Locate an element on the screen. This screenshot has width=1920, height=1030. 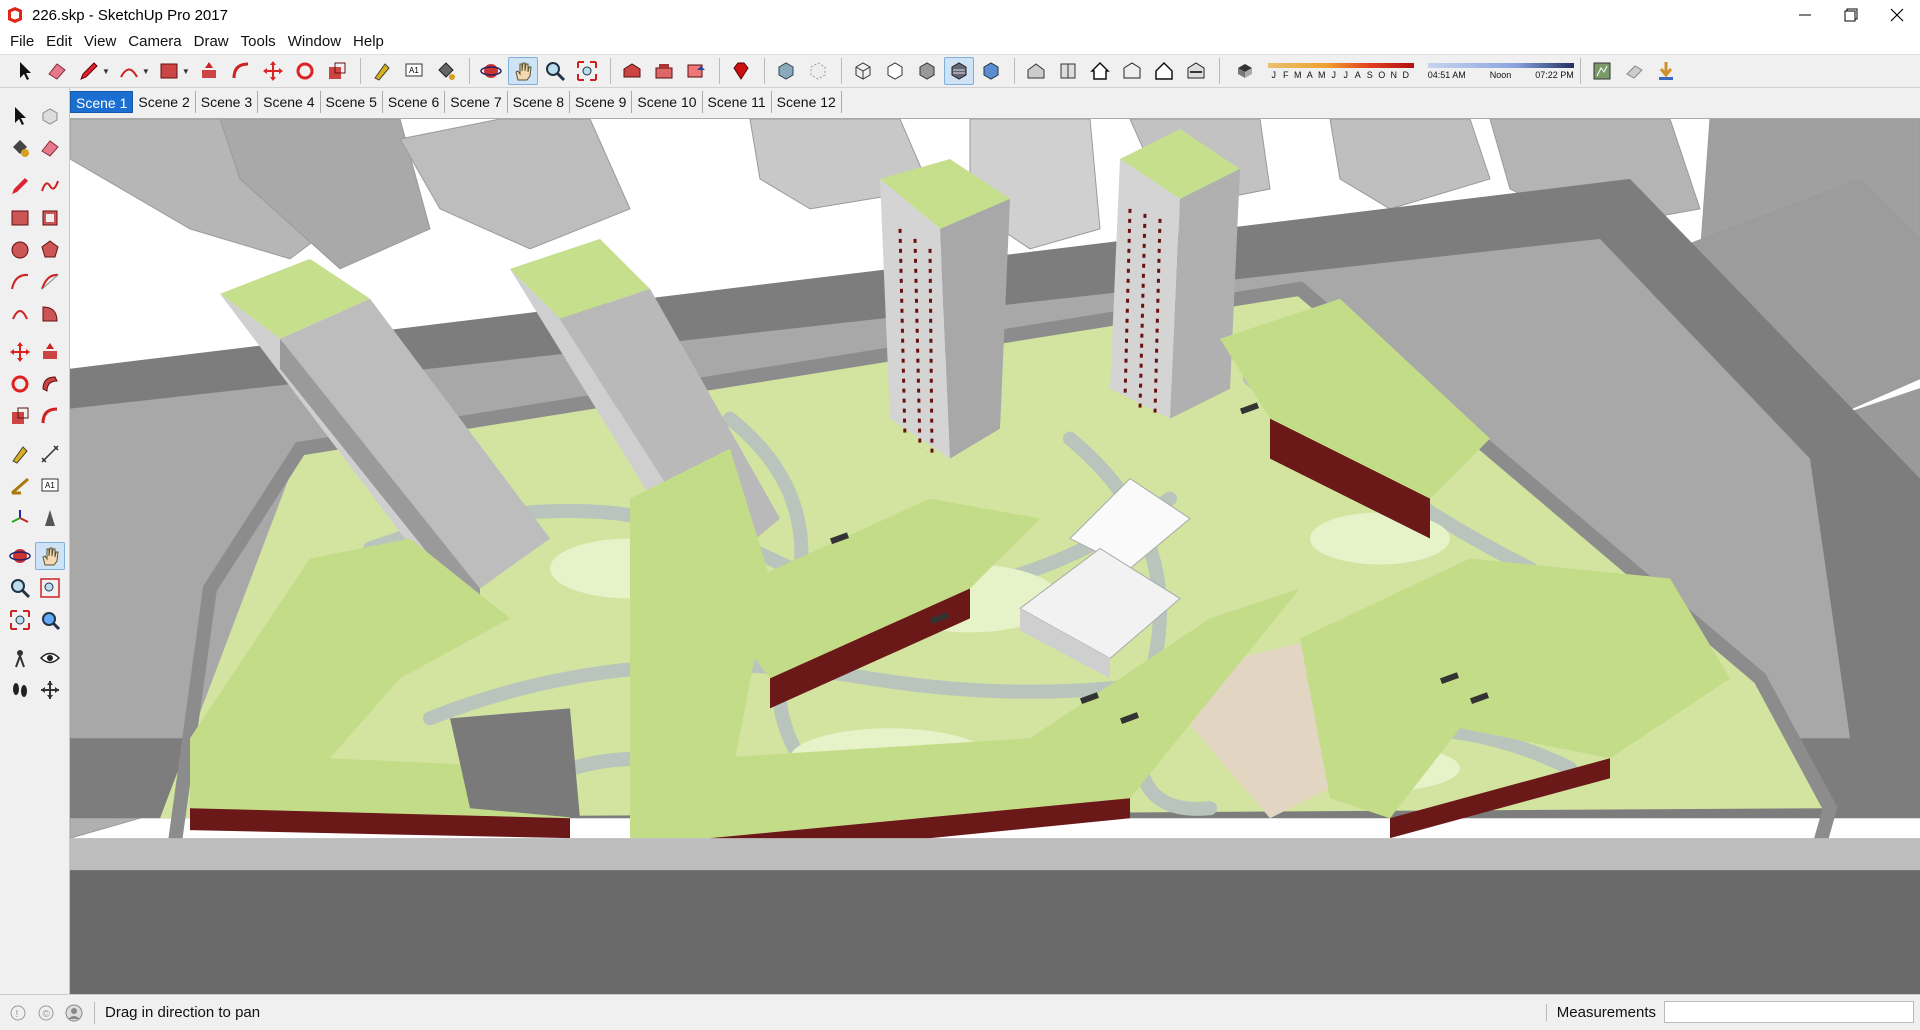
time-slider: 04:51 AM Noon 07:22 PM is located at coordinates (1500, 71).